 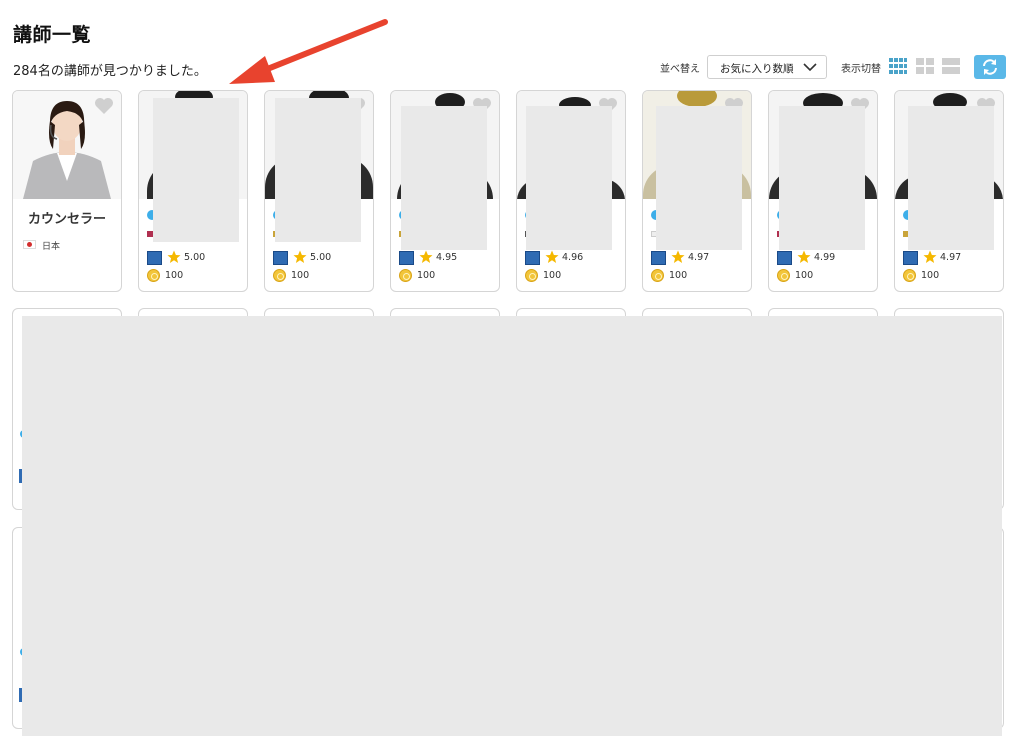 What do you see at coordinates (835, 67) in the screenshot?
I see `list-controls: 並べ替え お気に入り数順 表示切替` at bounding box center [835, 67].